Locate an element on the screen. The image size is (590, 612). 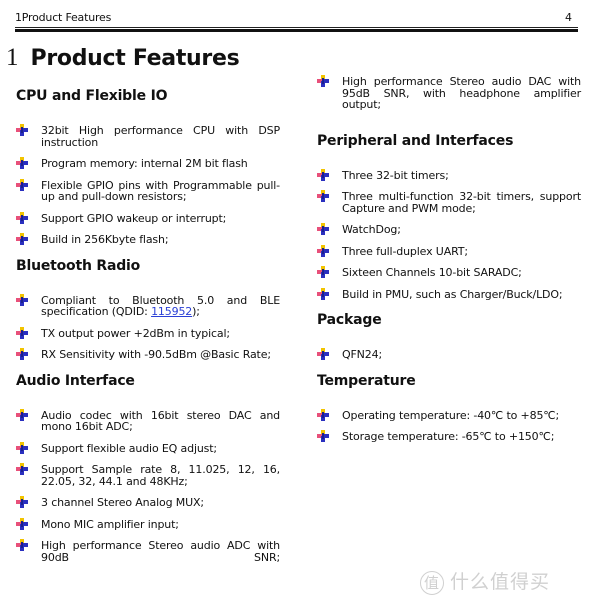
header-rule-thin is located at coordinates (296, 27).